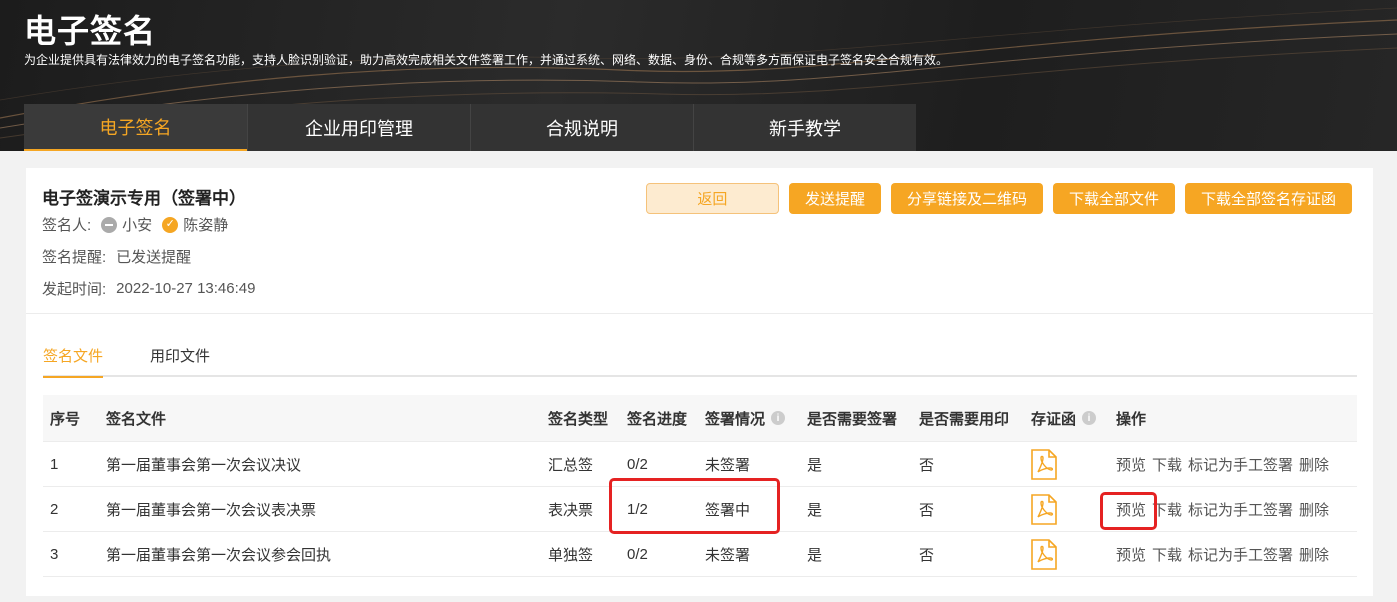 Image resolution: width=1397 pixels, height=602 pixels. What do you see at coordinates (144, 198) in the screenshot?
I see `document-title: 电子签演示专用（签署中）` at bounding box center [144, 198].